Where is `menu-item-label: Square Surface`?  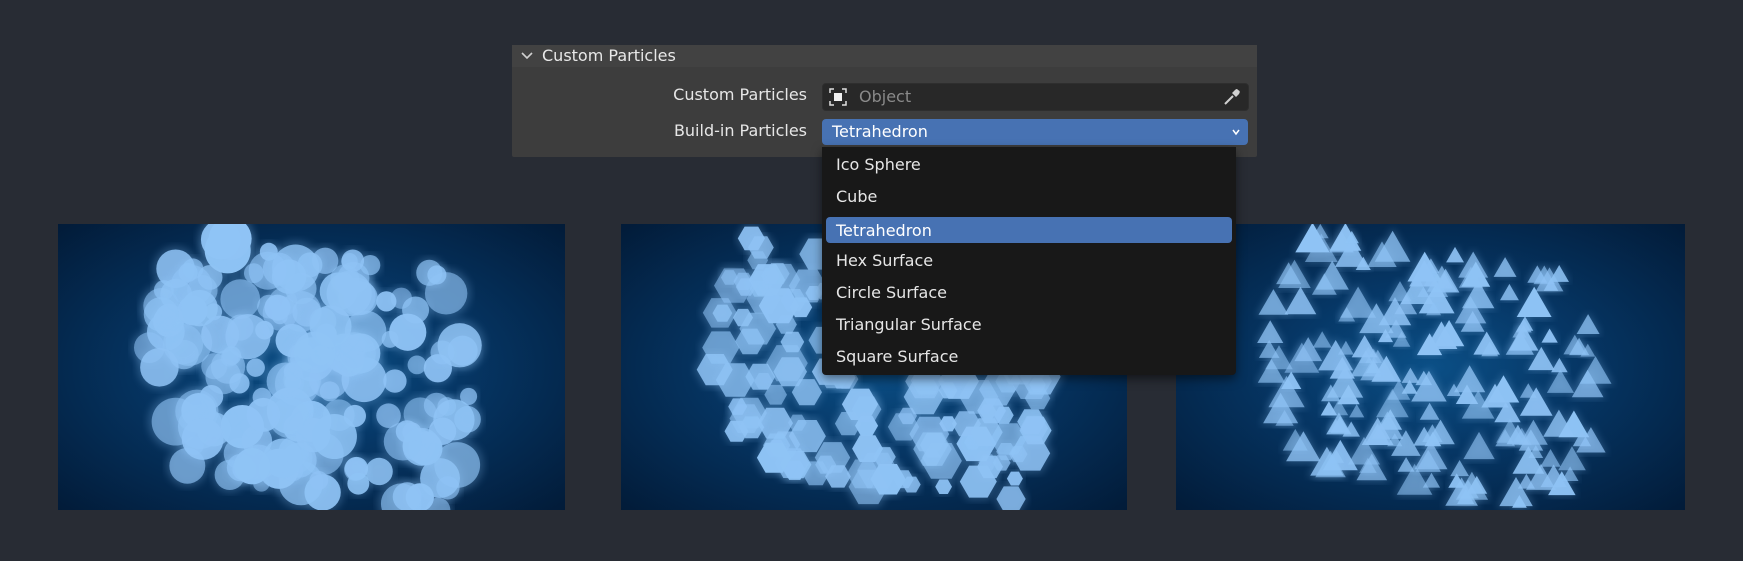
menu-item-label: Square Surface is located at coordinates (897, 356).